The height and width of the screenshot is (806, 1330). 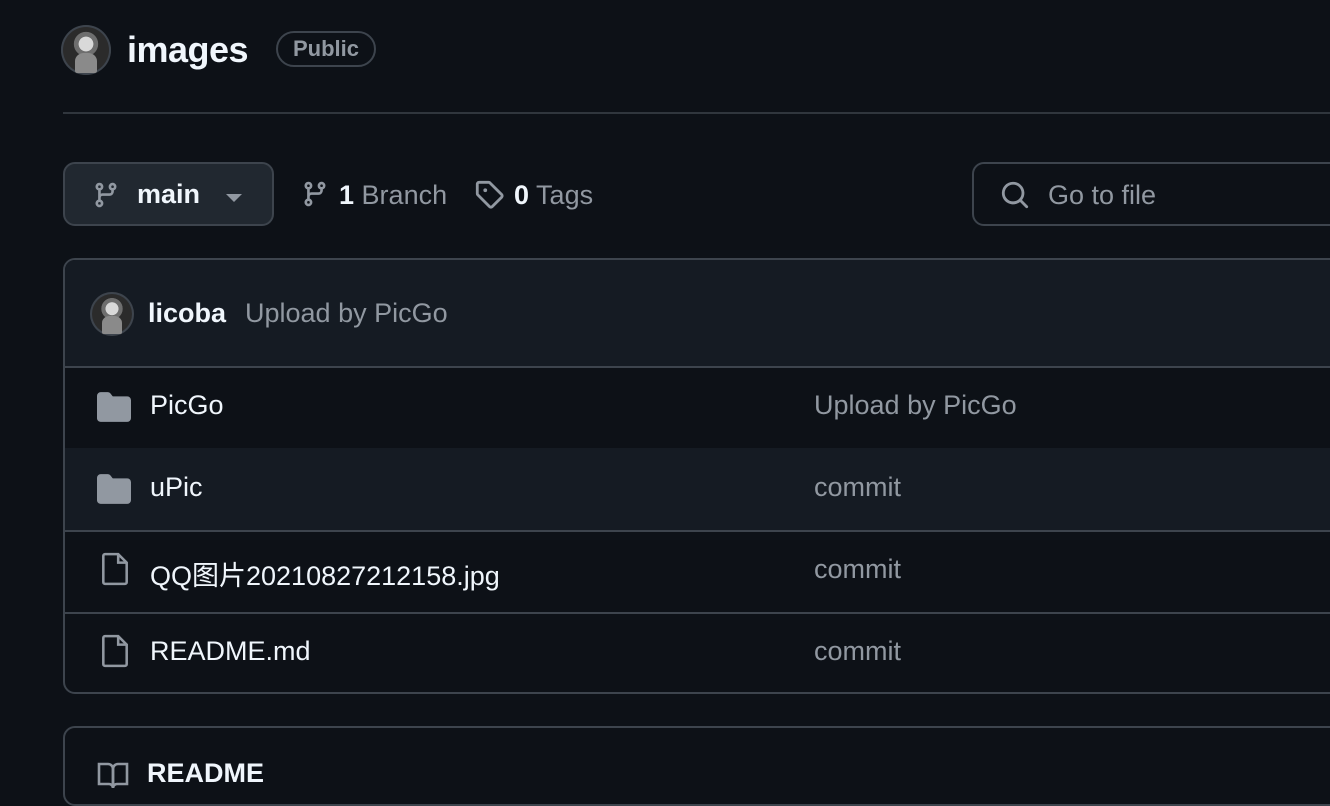 What do you see at coordinates (697, 652) in the screenshot?
I see `table-row: README.md commit` at bounding box center [697, 652].